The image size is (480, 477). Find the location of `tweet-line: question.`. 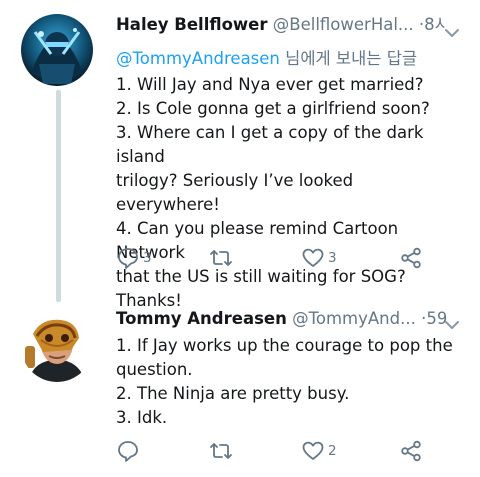

tweet-line: question. is located at coordinates (154, 369).